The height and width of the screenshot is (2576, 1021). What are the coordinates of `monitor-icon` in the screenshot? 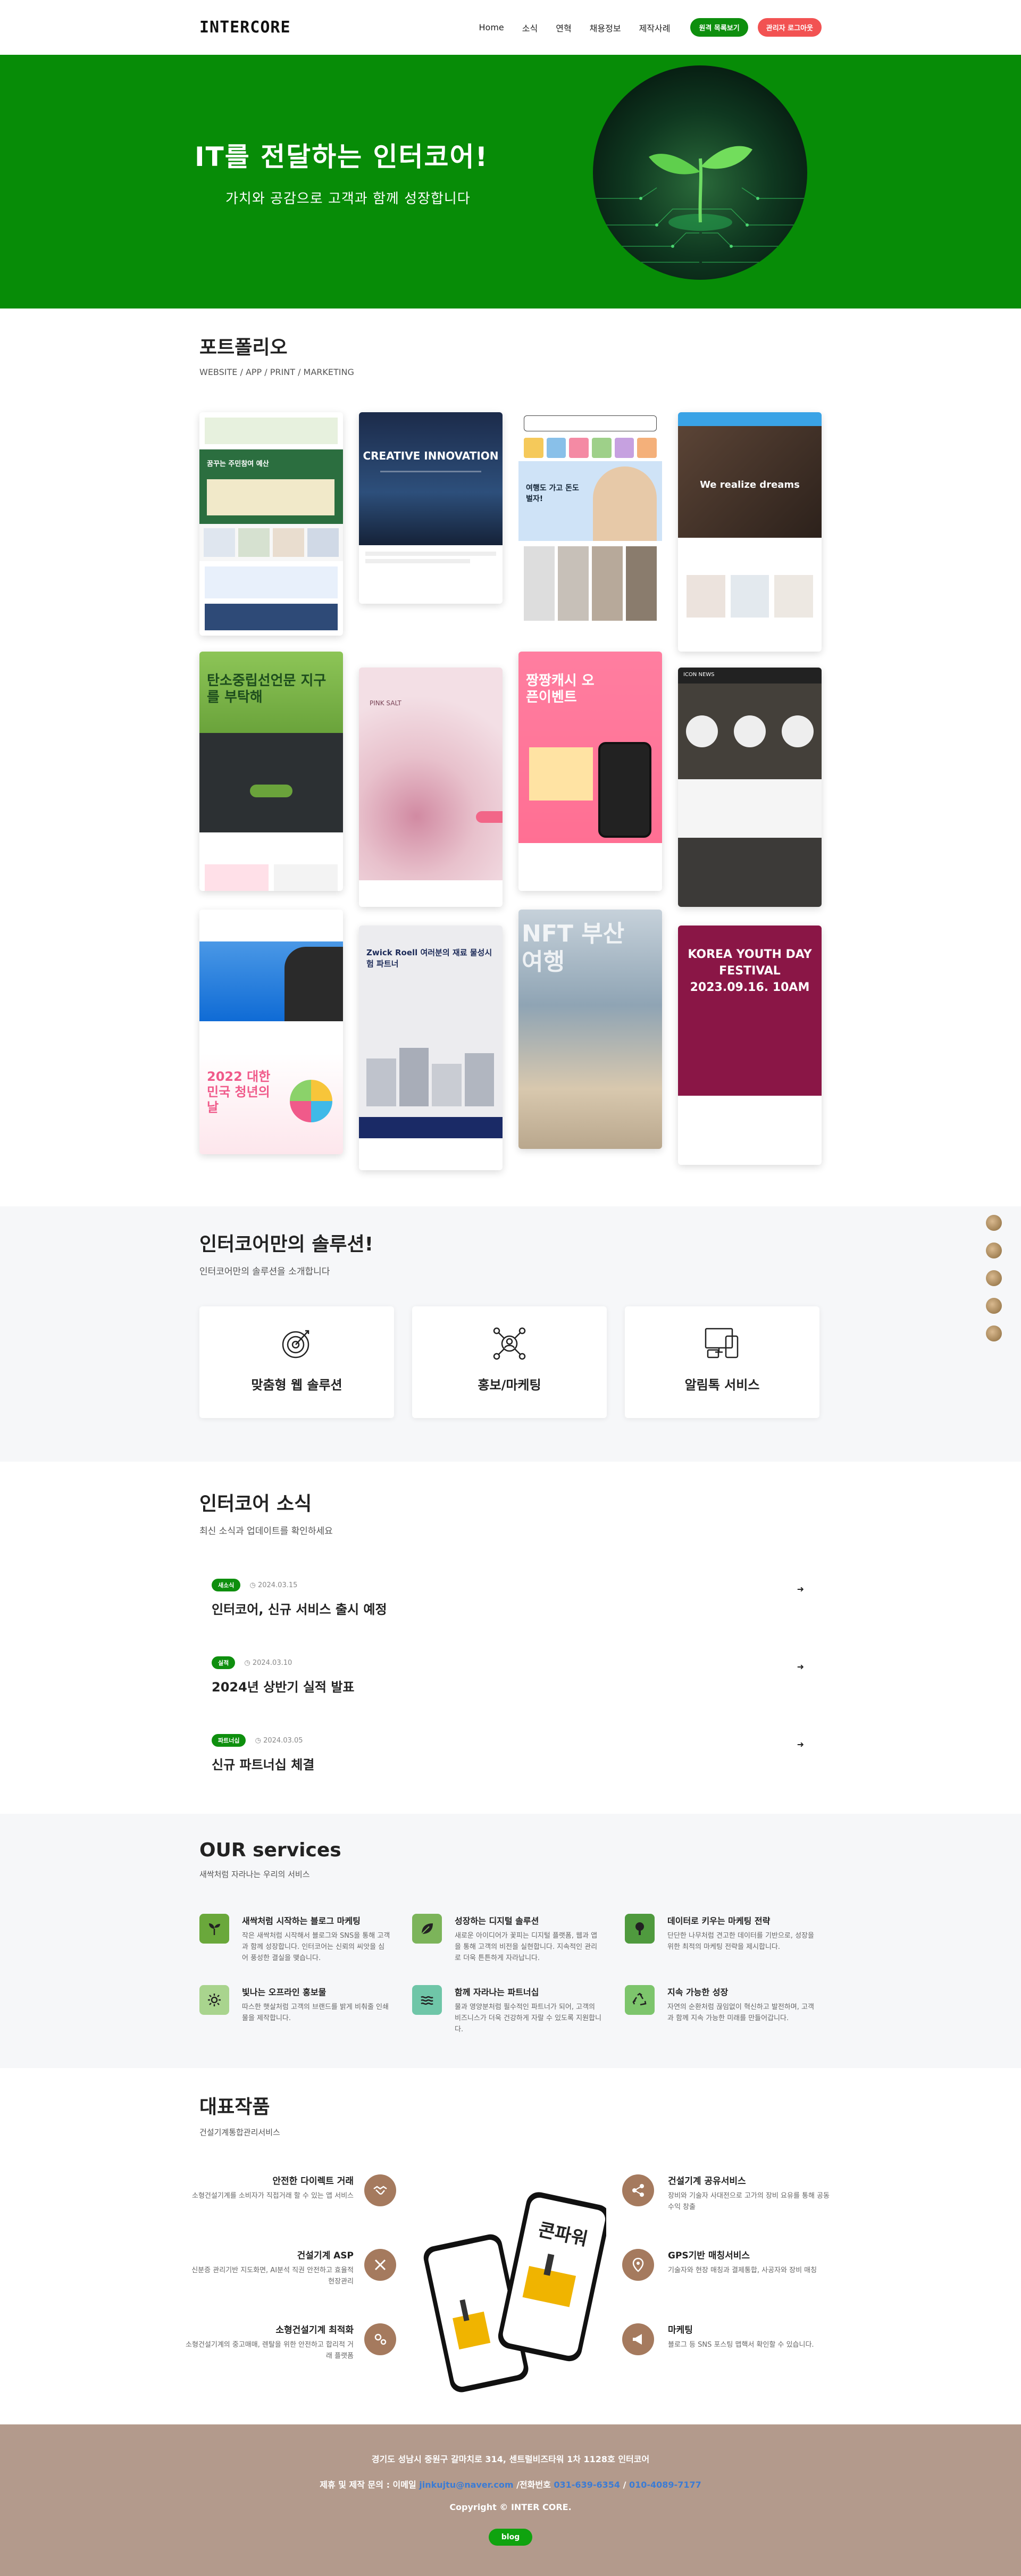 It's located at (722, 1343).